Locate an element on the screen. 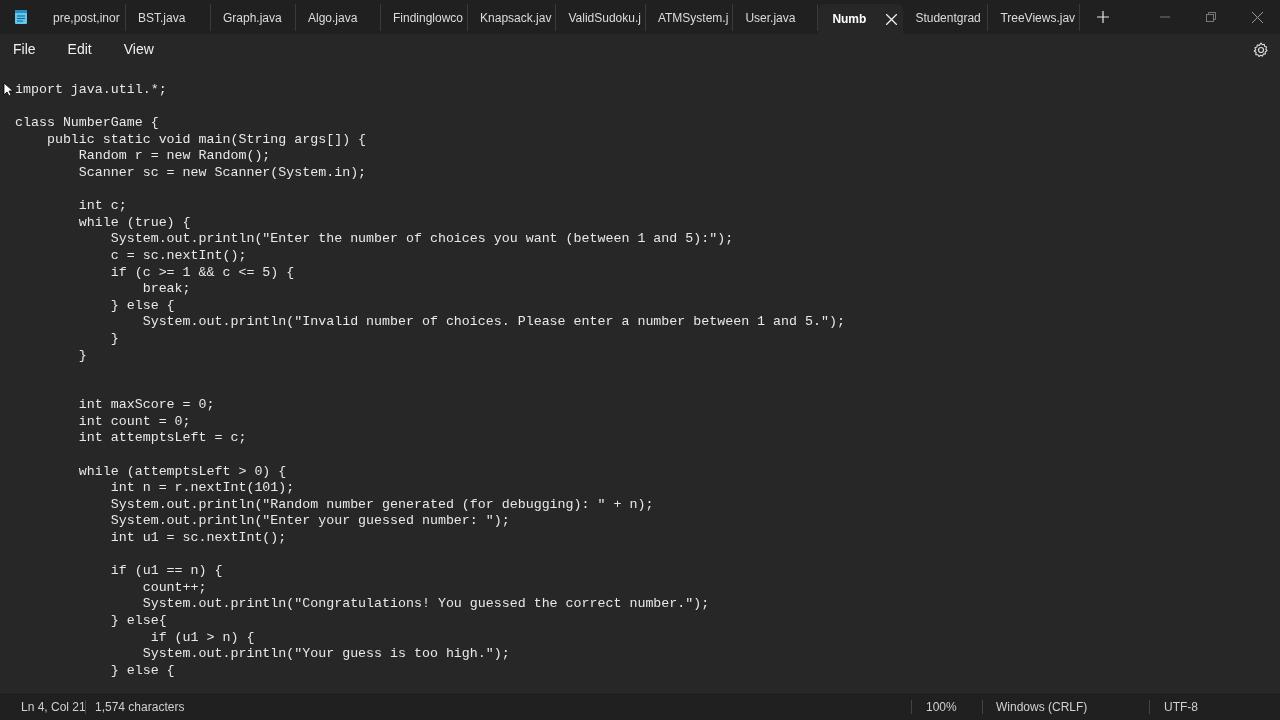 Image resolution: width=1280 pixels, height=720 pixels. code-line: while (attemptsLeft > 0) { is located at coordinates (182, 472).